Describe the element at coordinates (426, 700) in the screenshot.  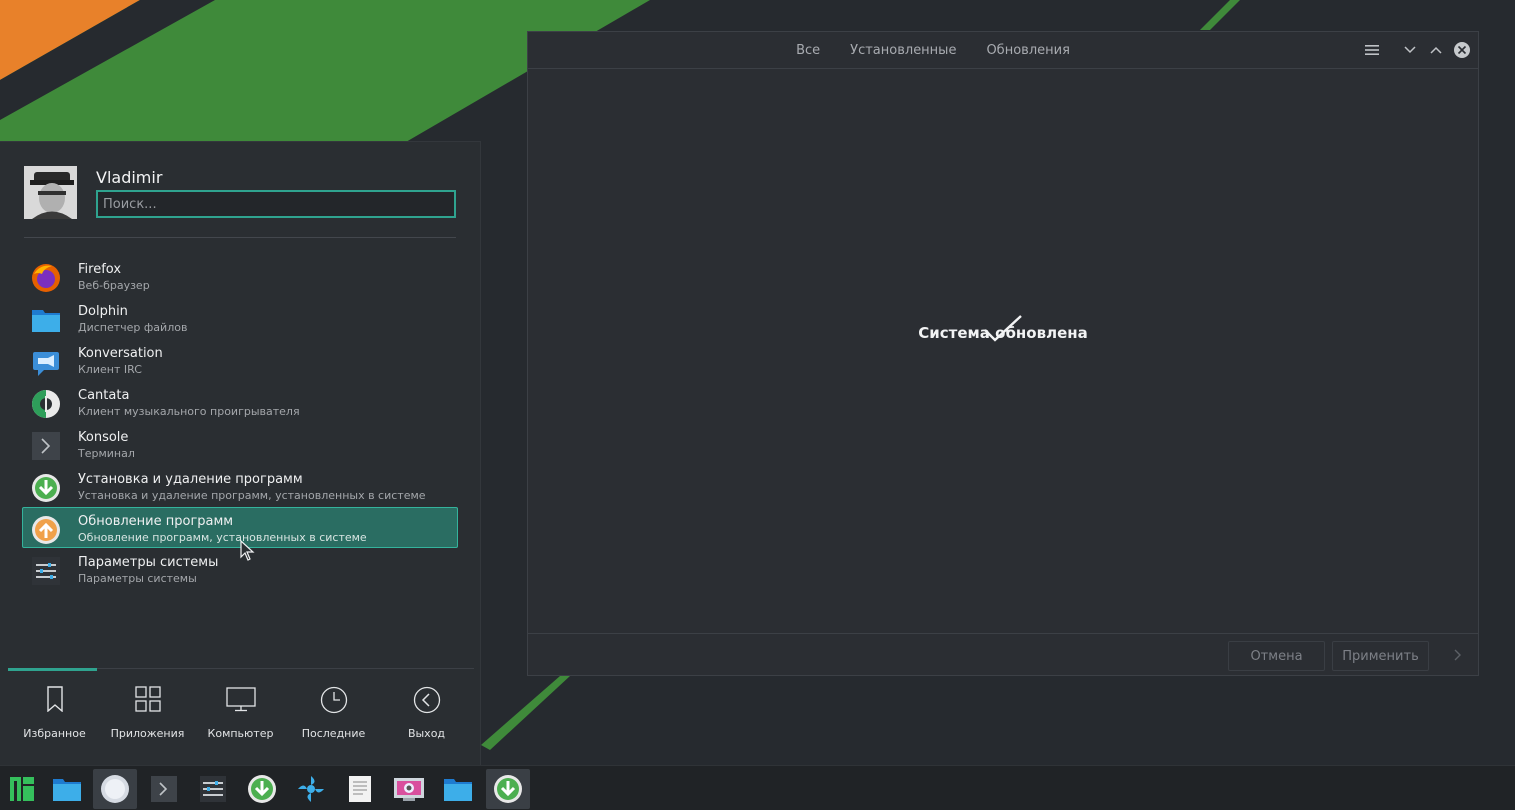
I see `back-icon` at that location.